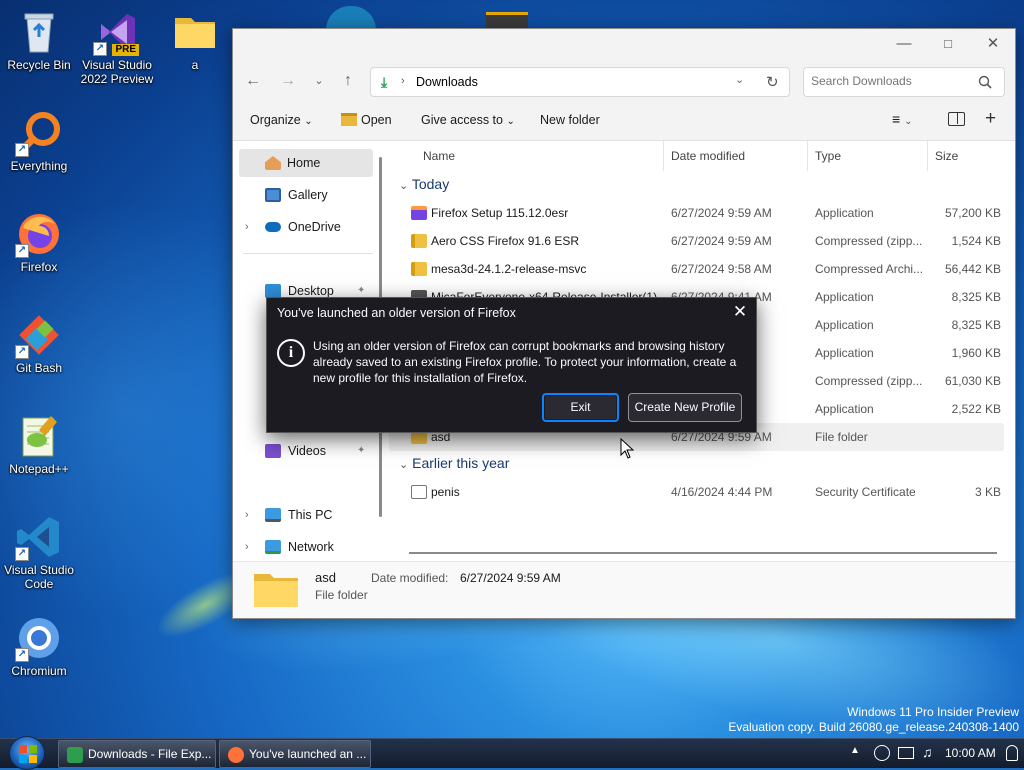  I want to click on search-box, so click(904, 82).